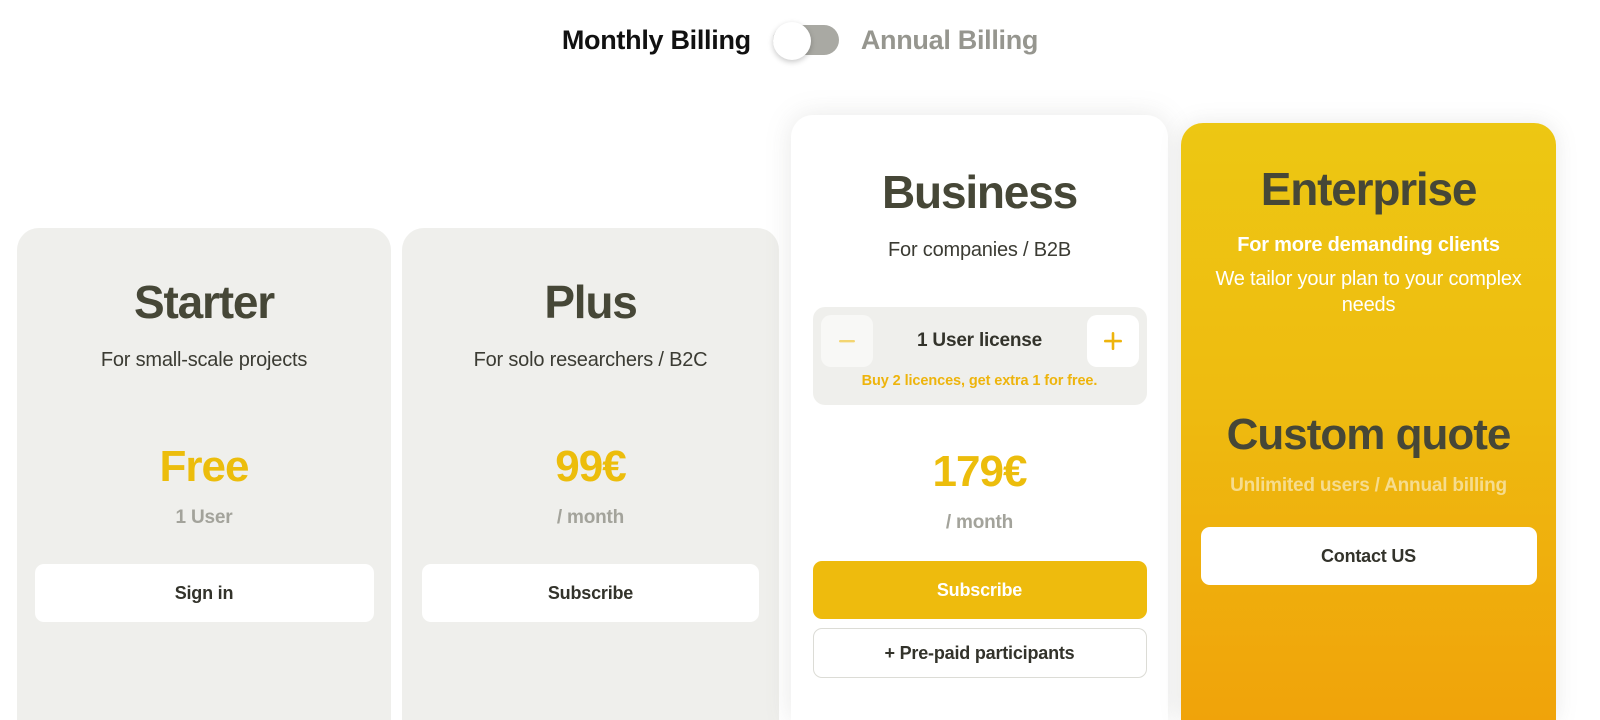 This screenshot has height=720, width=1600. Describe the element at coordinates (204, 517) in the screenshot. I see `plan-price-note-starter: 1 User` at that location.